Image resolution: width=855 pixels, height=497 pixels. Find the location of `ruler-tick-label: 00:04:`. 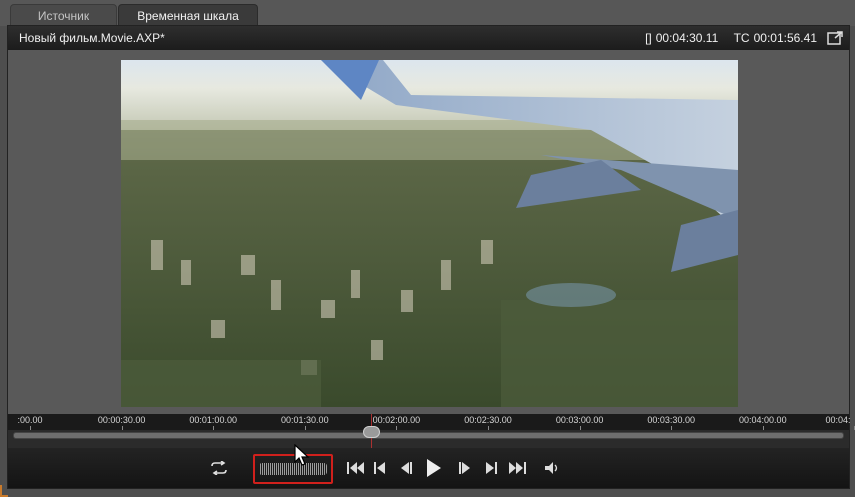

ruler-tick-label: 00:04: is located at coordinates (838, 420).